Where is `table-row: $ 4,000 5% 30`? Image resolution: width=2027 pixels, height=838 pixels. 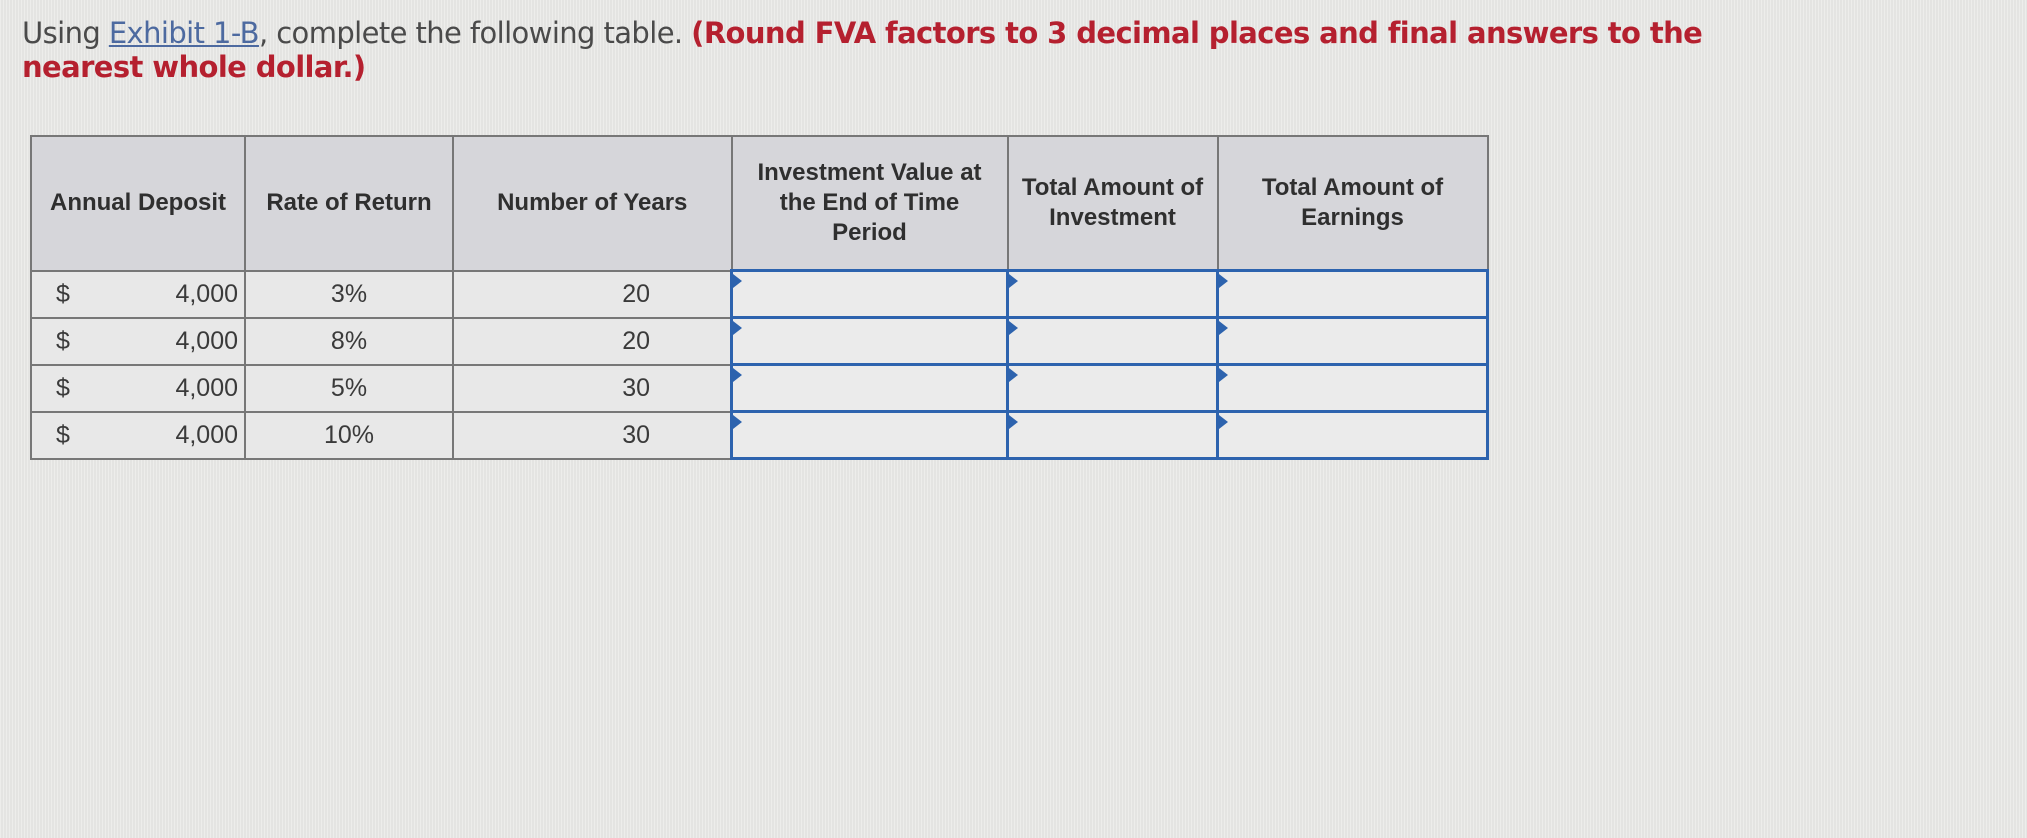
table-row: $ 4,000 5% 30 is located at coordinates (759, 388).